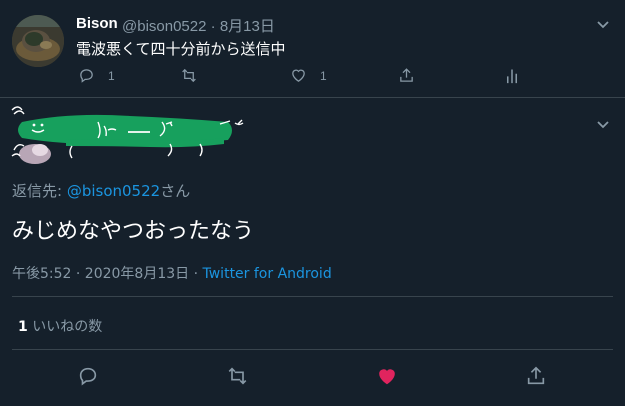 The width and height of the screenshot is (625, 406). I want to click on likes-count: 1, so click(23, 327).